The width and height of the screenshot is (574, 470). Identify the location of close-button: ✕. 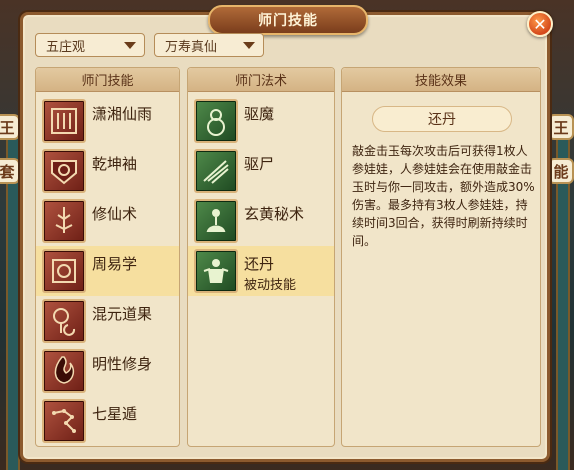
(540, 24).